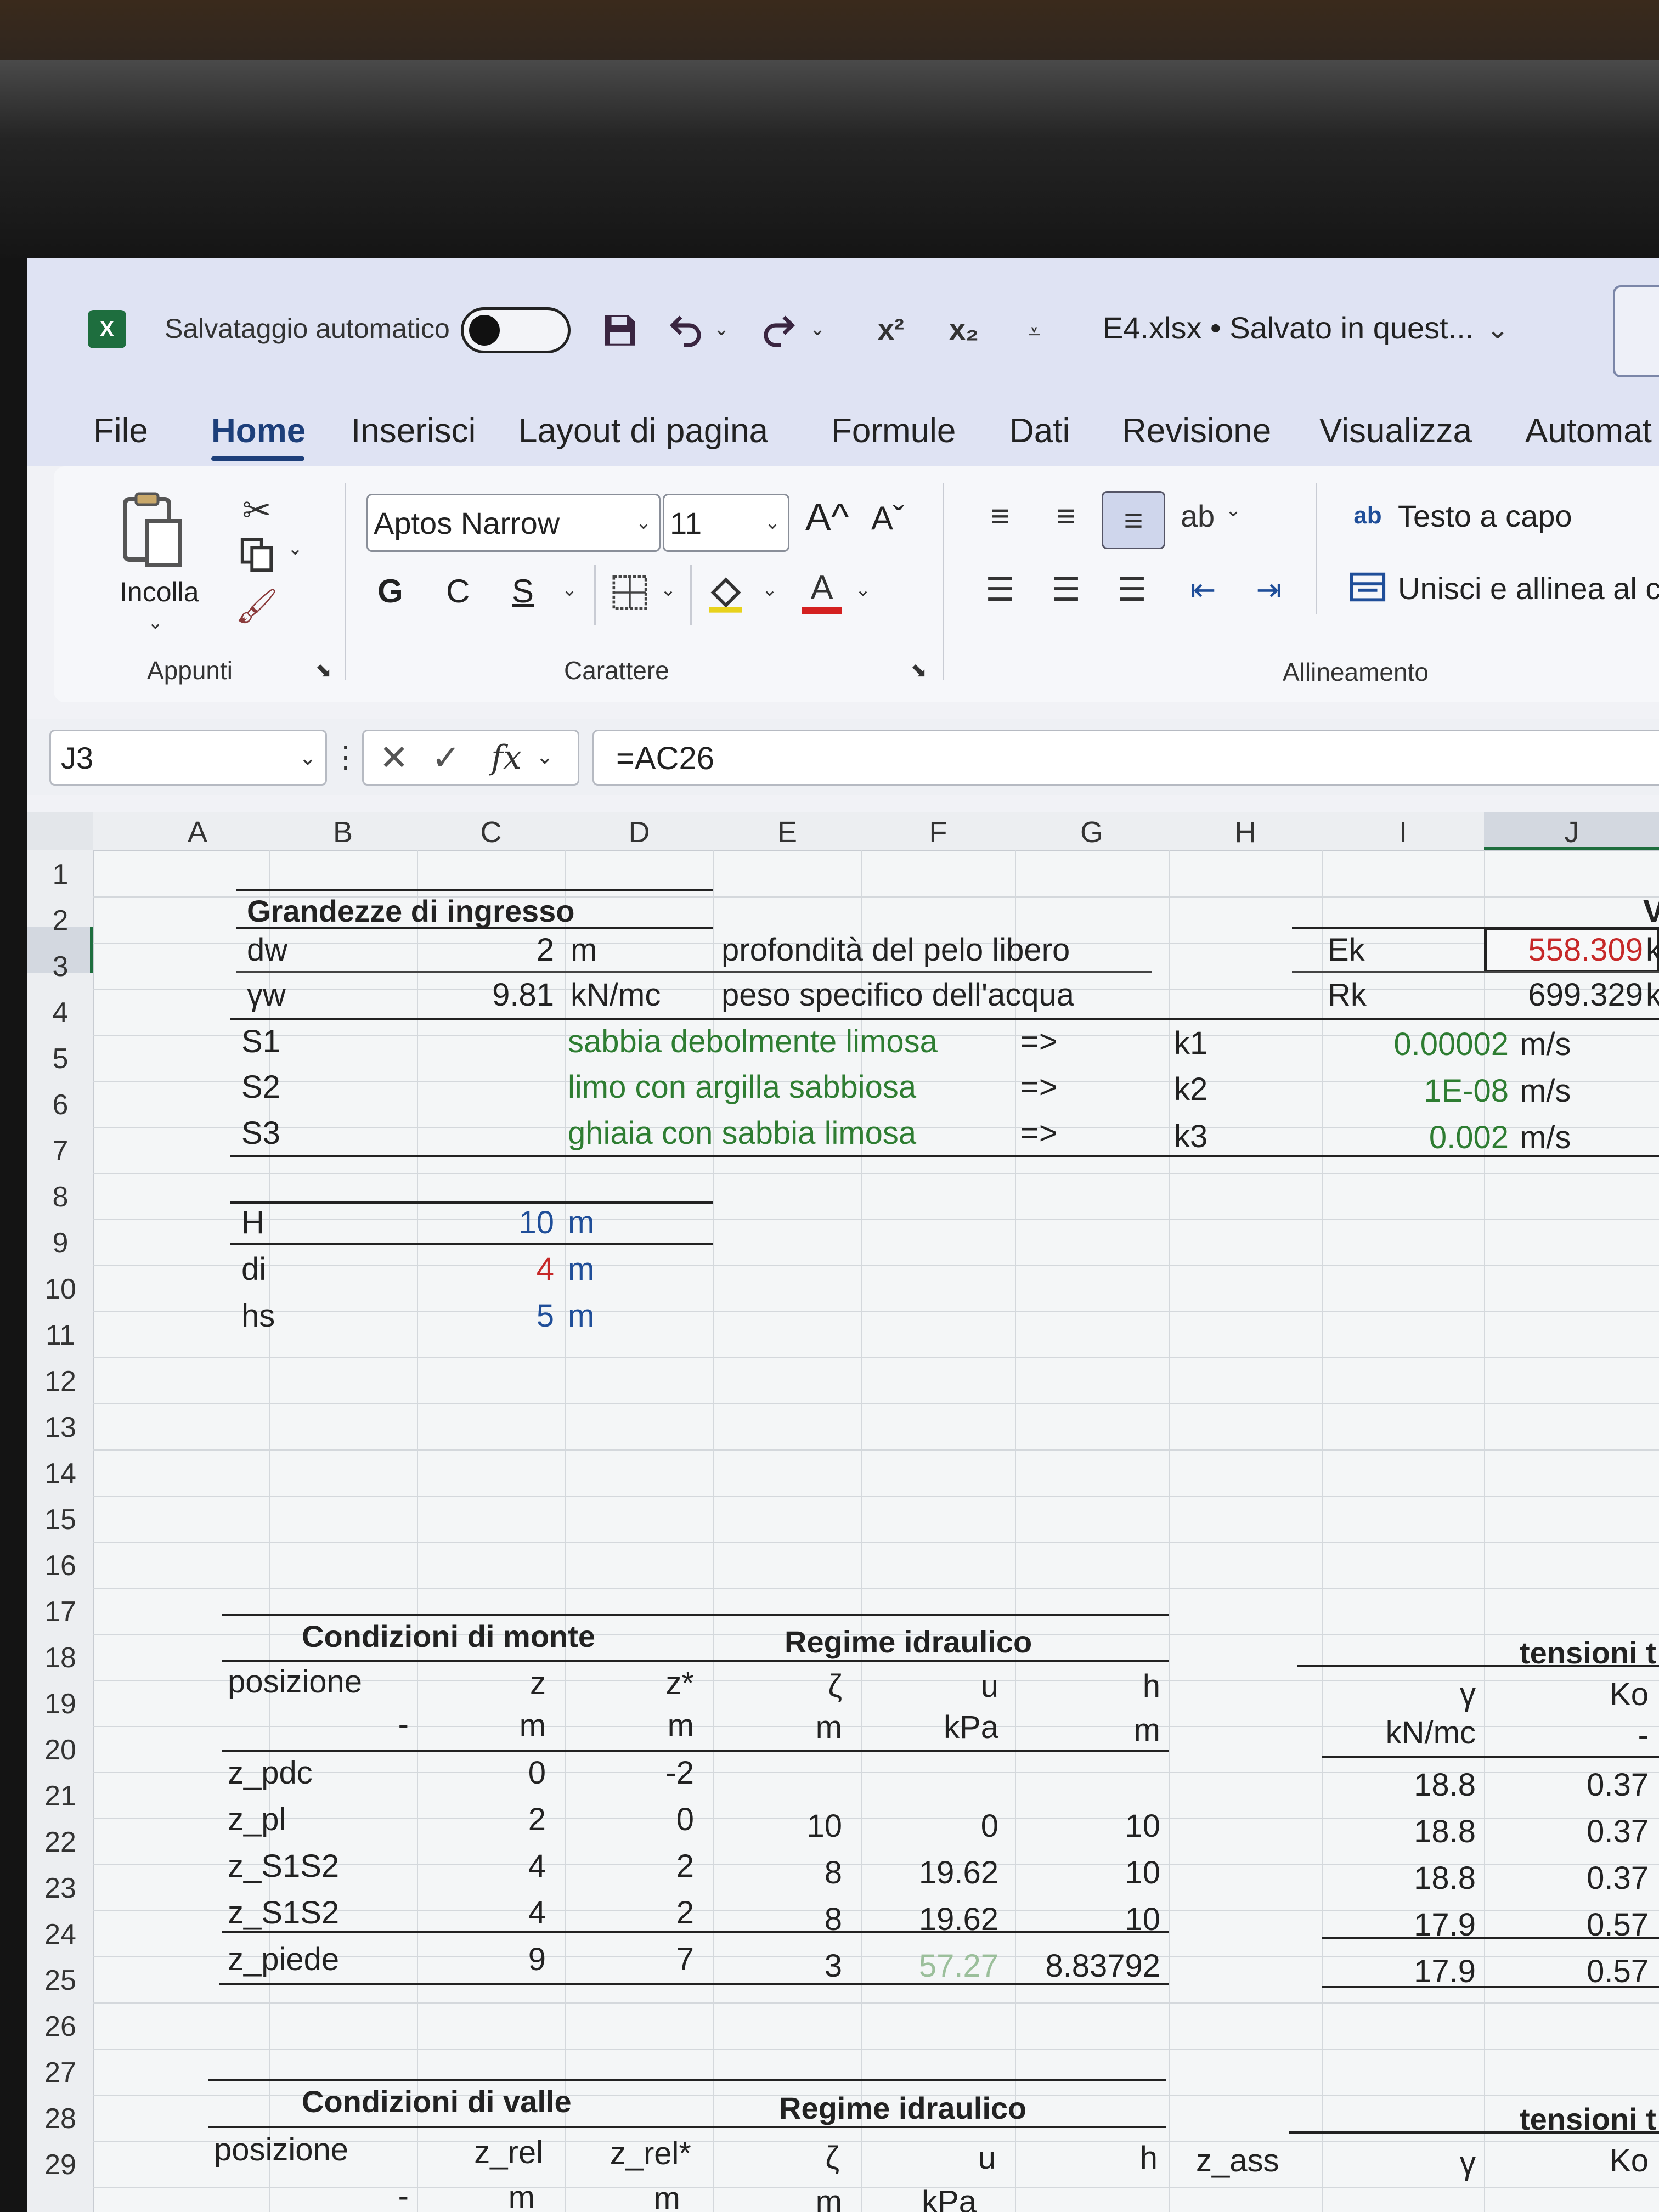  What do you see at coordinates (60, 1012) in the screenshot?
I see `row-header: 4` at bounding box center [60, 1012].